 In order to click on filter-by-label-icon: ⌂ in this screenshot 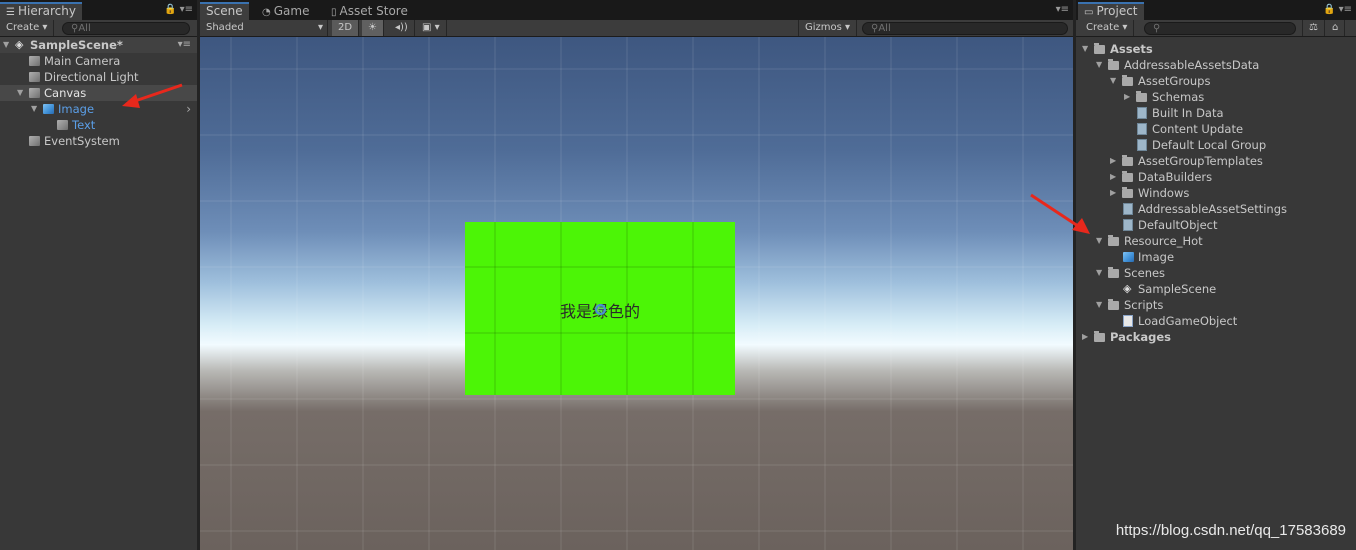, I will do `click(1336, 28)`.